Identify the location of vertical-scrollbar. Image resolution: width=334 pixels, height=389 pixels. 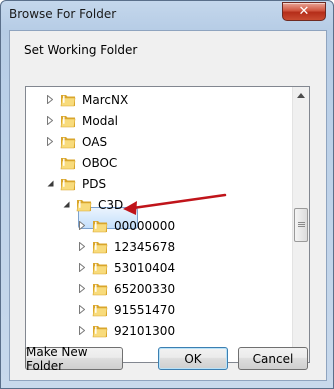
(300, 224).